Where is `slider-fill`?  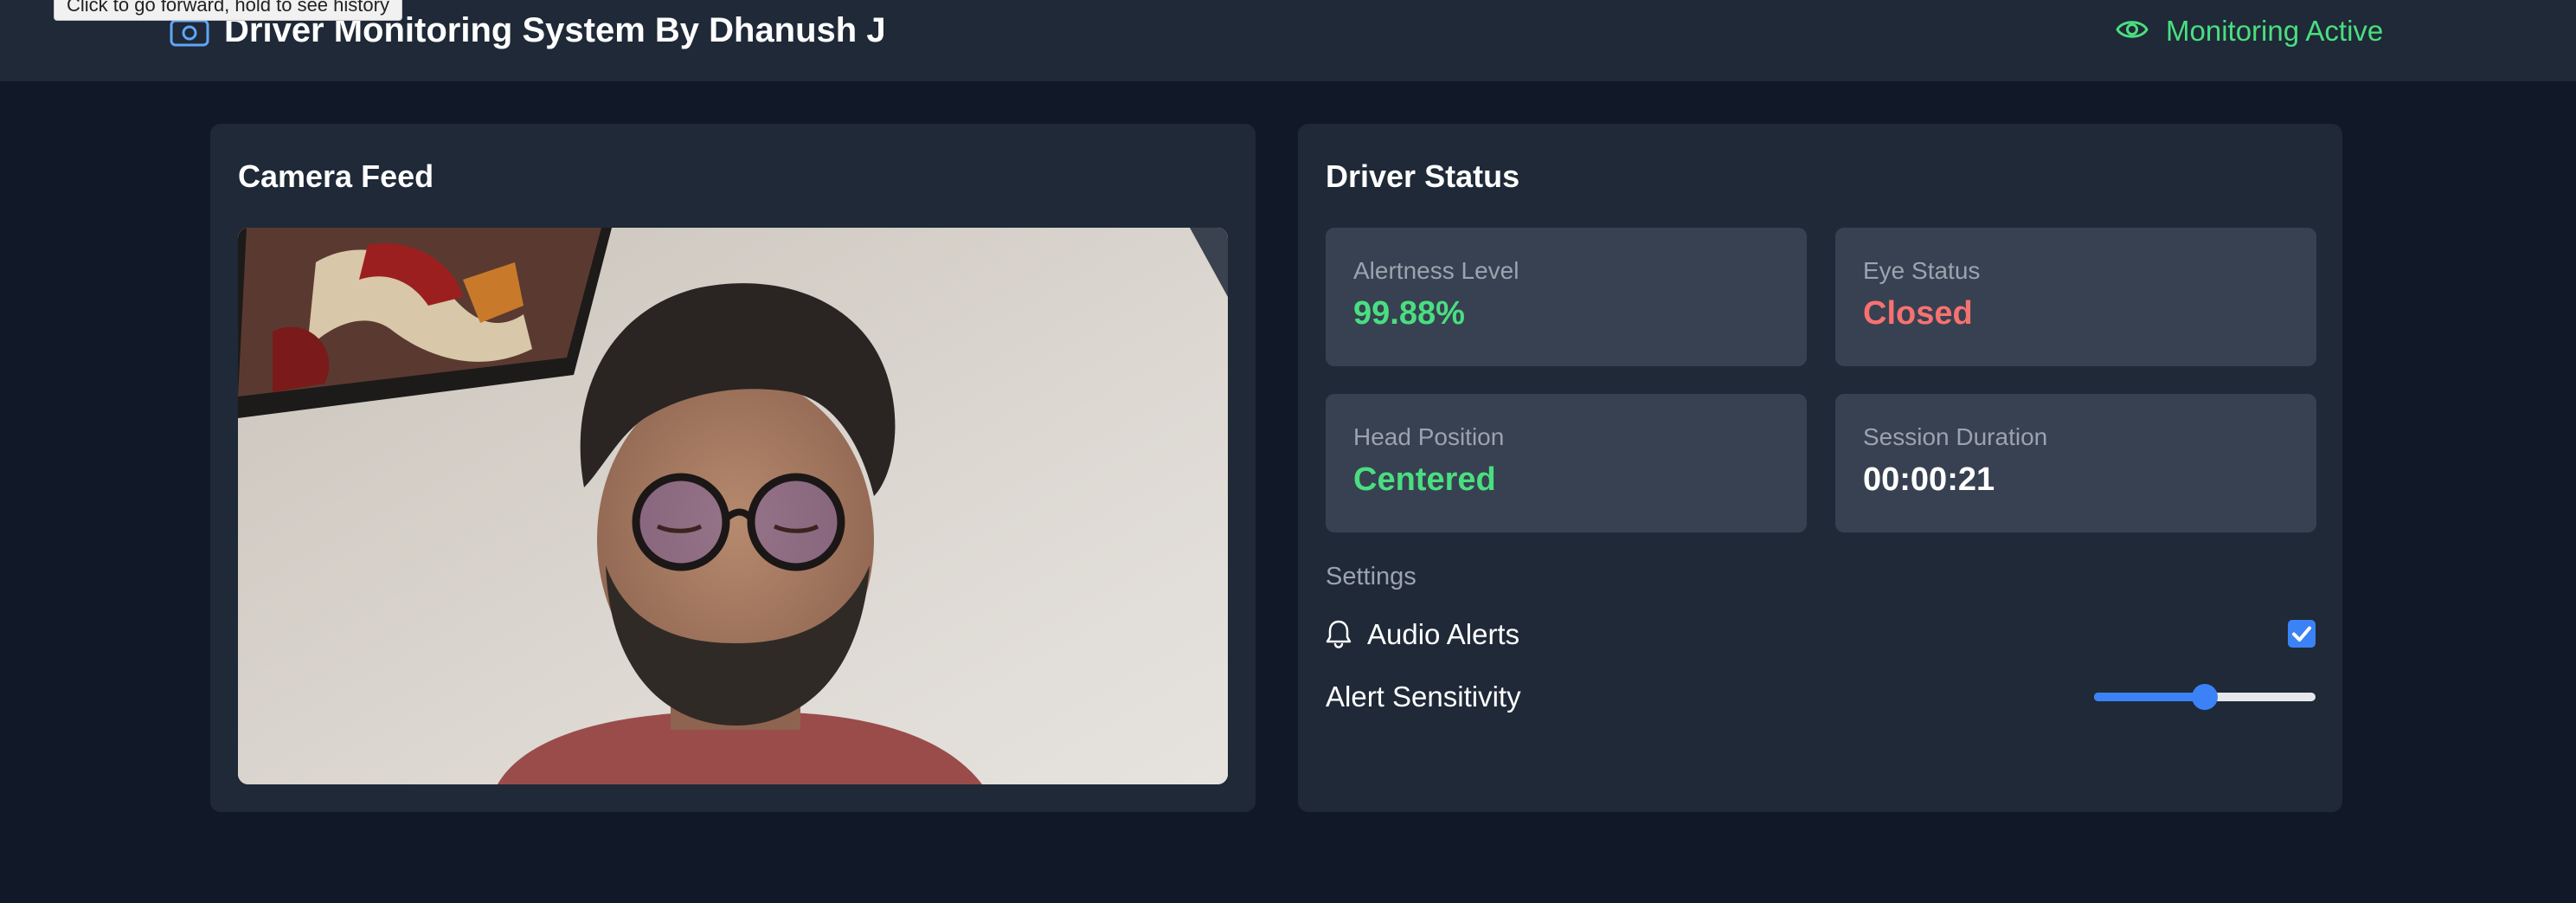
slider-fill is located at coordinates (2150, 697).